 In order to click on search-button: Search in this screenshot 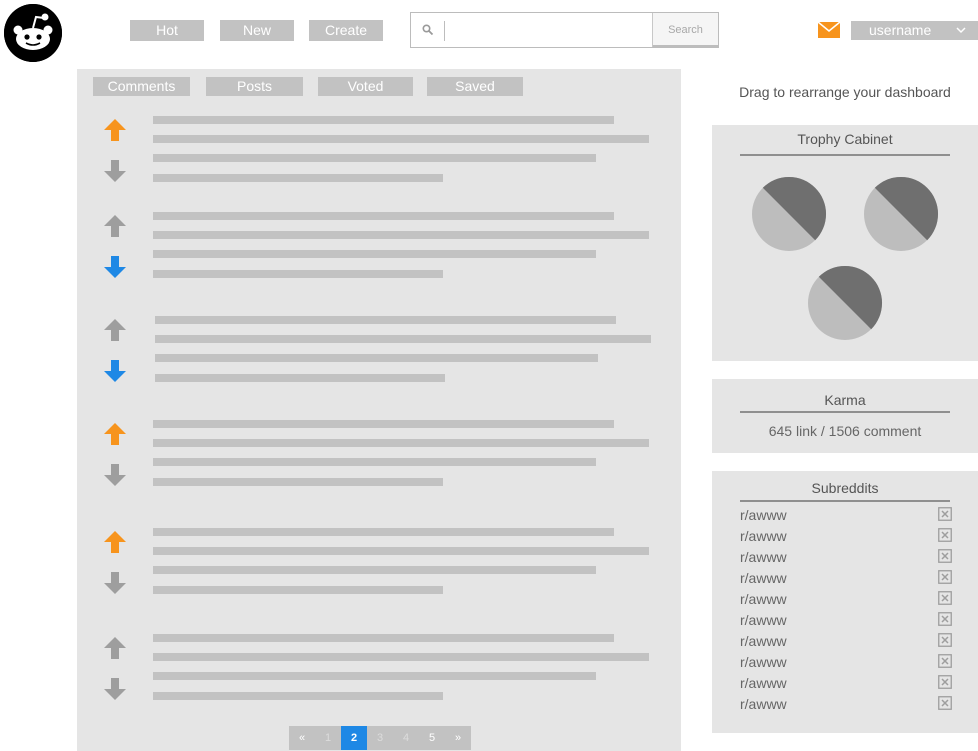, I will do `click(685, 30)`.